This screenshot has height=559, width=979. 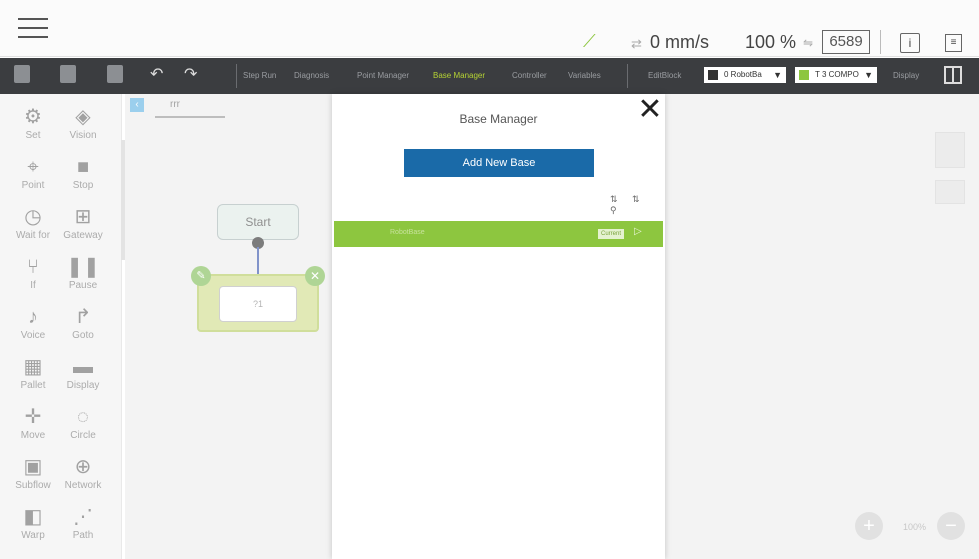 What do you see at coordinates (846, 42) in the screenshot?
I see `counter-box: 6589` at bounding box center [846, 42].